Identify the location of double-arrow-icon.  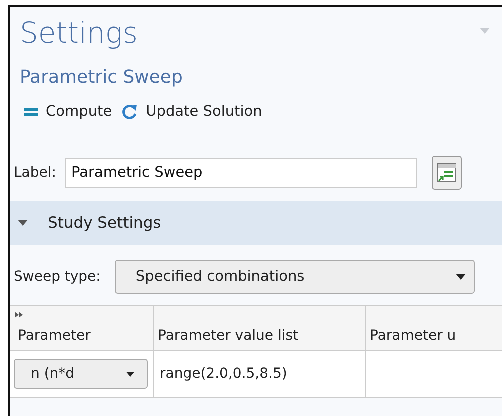
(19, 315).